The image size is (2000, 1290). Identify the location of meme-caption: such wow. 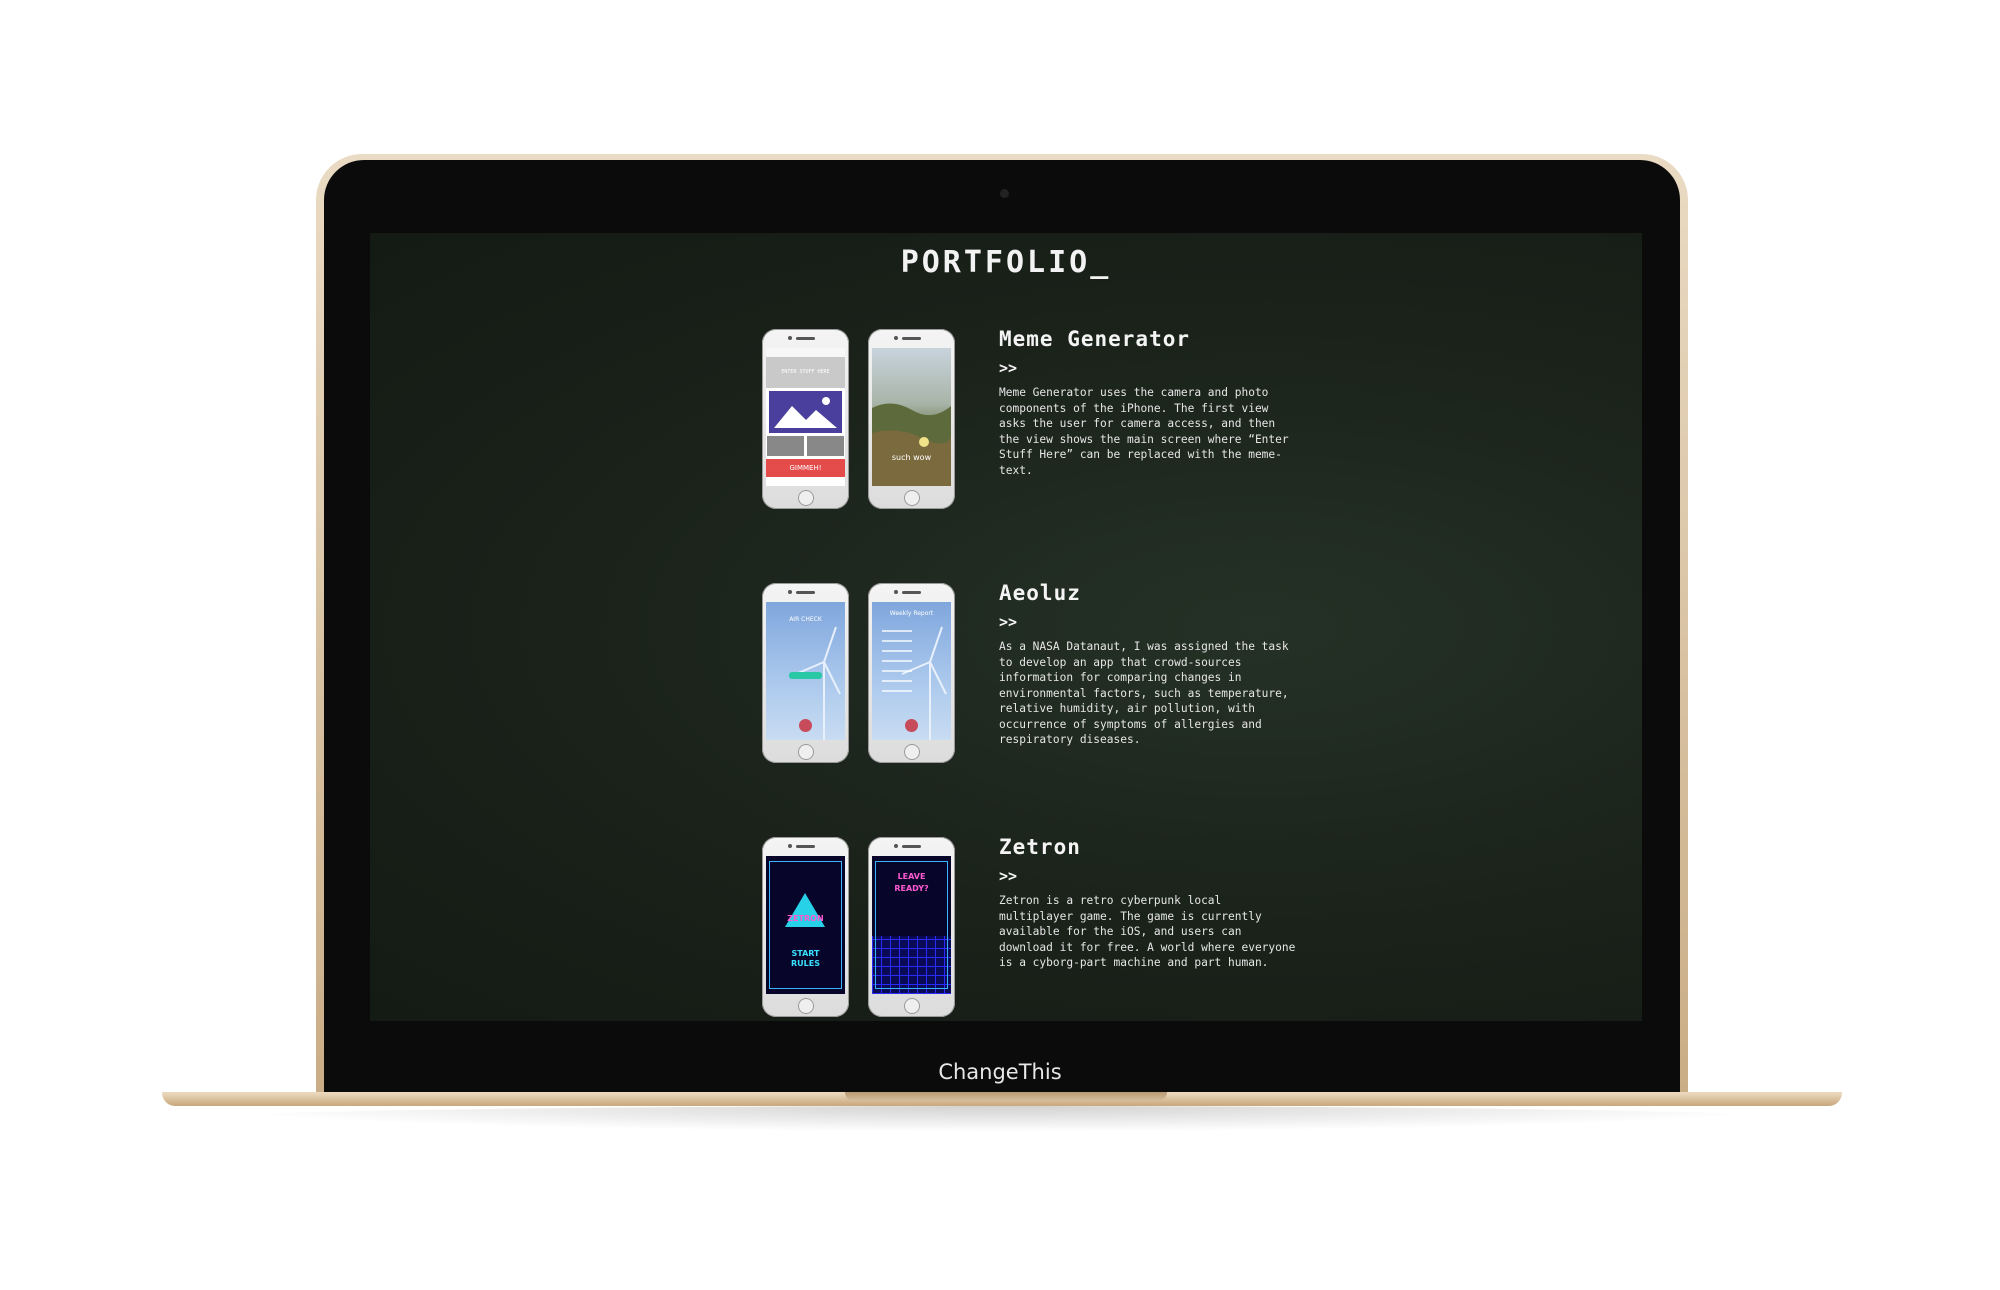
(911, 457).